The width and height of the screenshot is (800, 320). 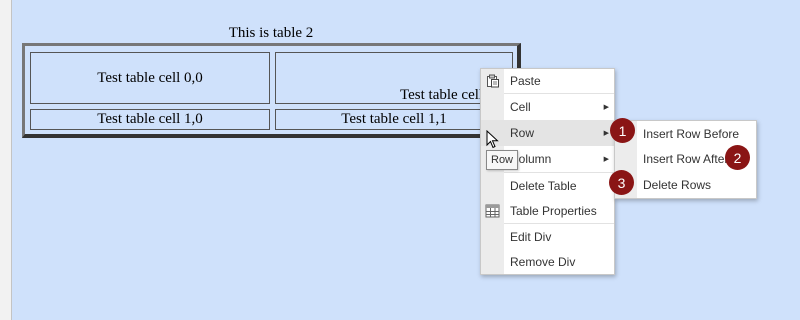 I want to click on menu-item-cell: Cell ▶, so click(x=547, y=107).